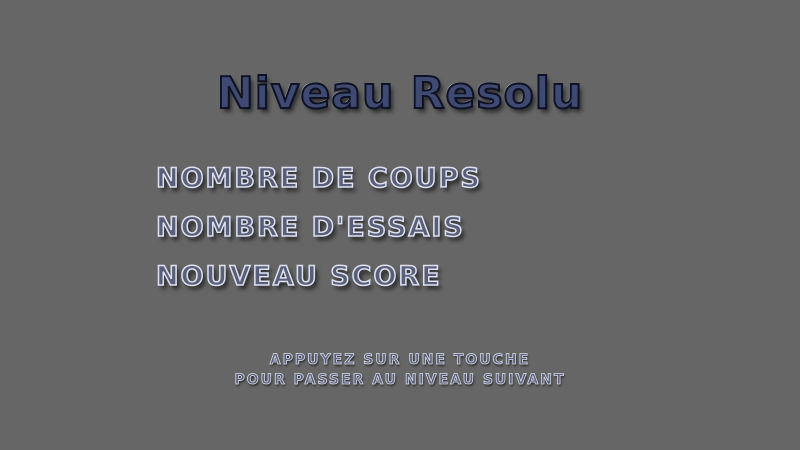 The width and height of the screenshot is (800, 450). I want to click on moves-count-label: NOMBRE DE COUPS, so click(318, 178).